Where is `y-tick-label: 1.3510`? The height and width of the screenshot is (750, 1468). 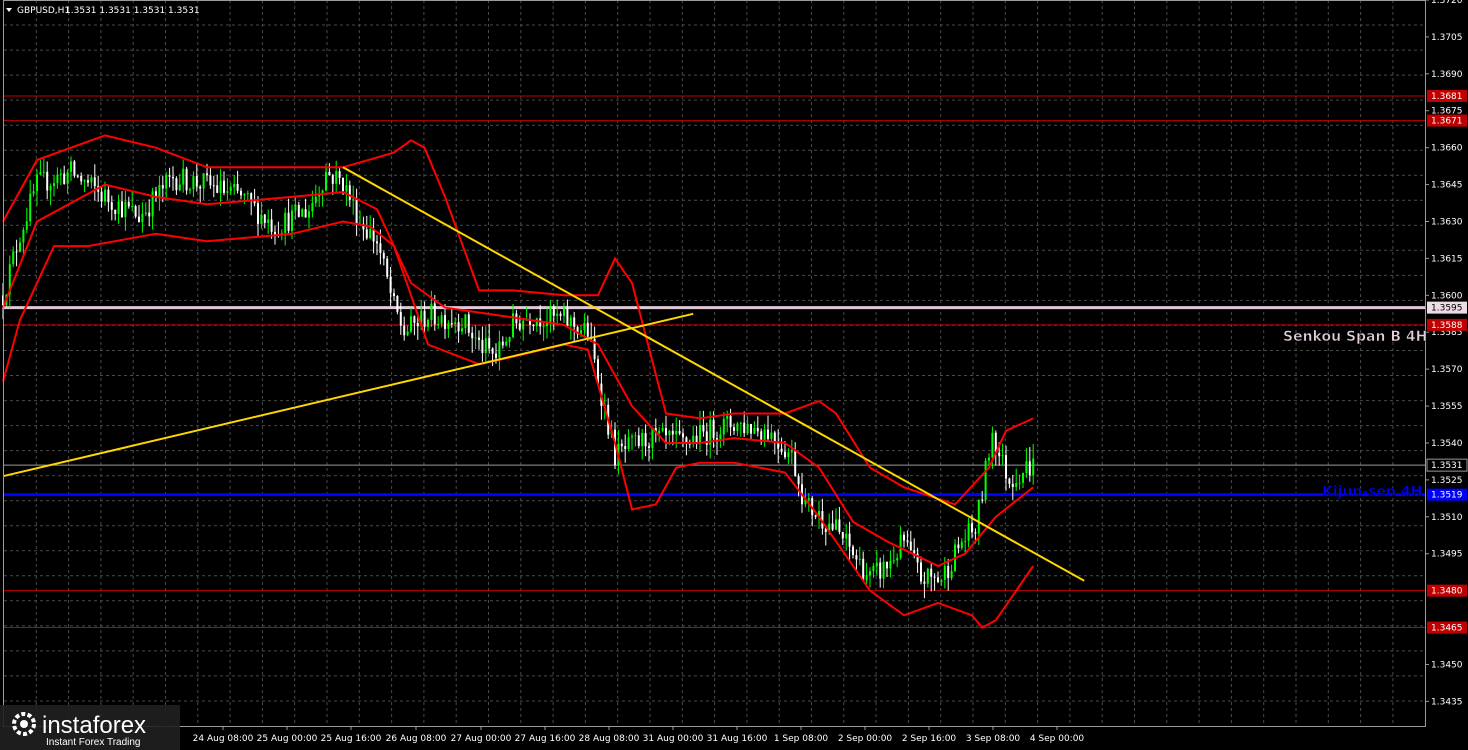 y-tick-label: 1.3510 is located at coordinates (1447, 518).